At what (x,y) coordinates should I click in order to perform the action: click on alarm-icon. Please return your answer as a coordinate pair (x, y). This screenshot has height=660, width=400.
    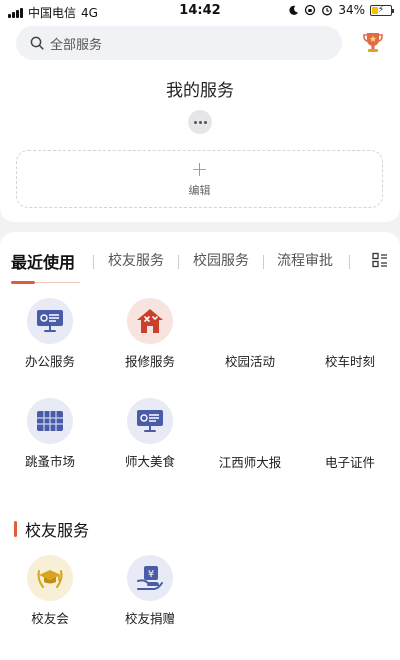
    Looking at the image, I should click on (327, 10).